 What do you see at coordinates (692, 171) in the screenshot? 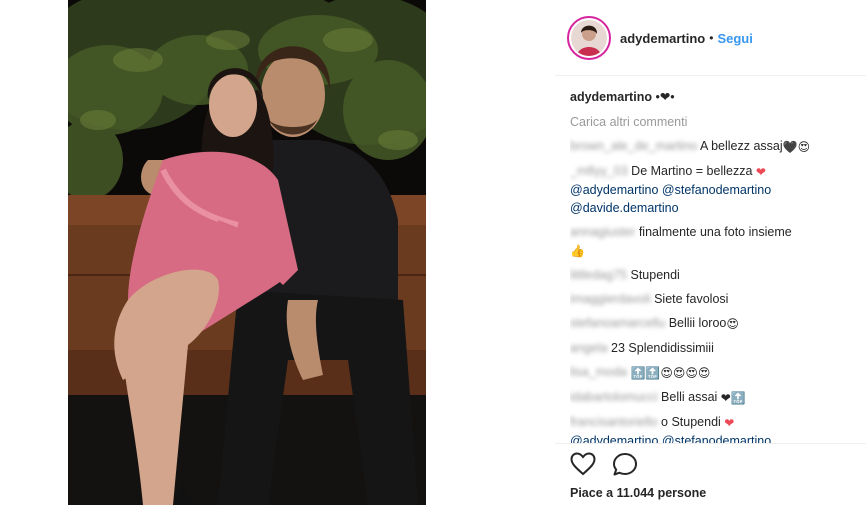
I see `comment-text: De Martino = bellezza` at bounding box center [692, 171].